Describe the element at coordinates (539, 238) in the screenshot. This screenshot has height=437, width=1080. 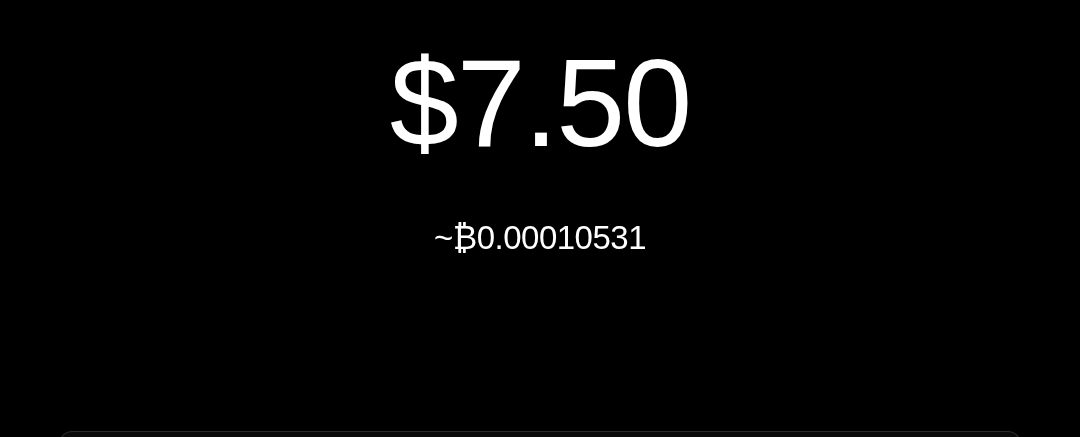
I see `bitcoin-conversion: ~₿0.00010531` at that location.